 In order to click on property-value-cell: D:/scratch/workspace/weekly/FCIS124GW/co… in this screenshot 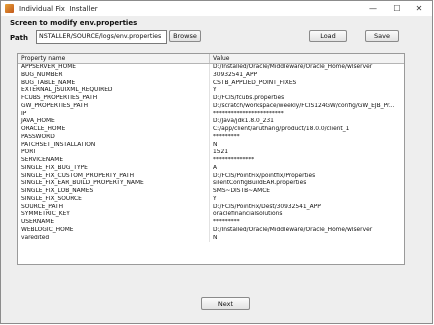, I will do `click(307, 107)`.